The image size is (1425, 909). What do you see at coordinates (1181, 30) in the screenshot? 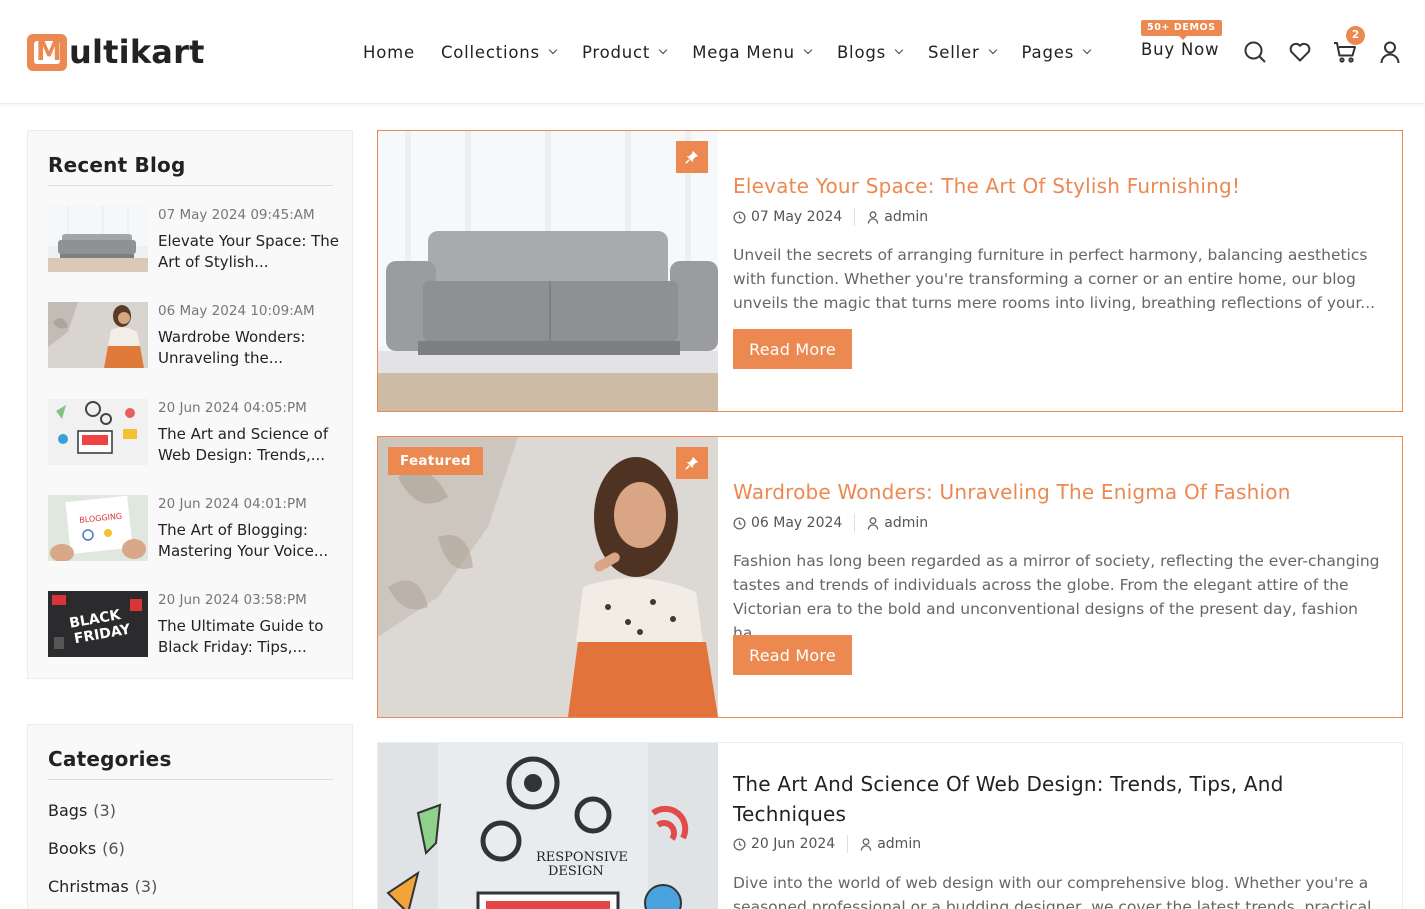
I see `demos-badge: 50+ DEMOS` at bounding box center [1181, 30].